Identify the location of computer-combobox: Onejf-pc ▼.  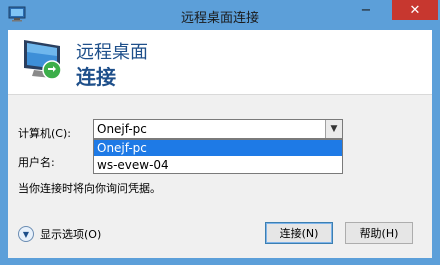
(218, 129).